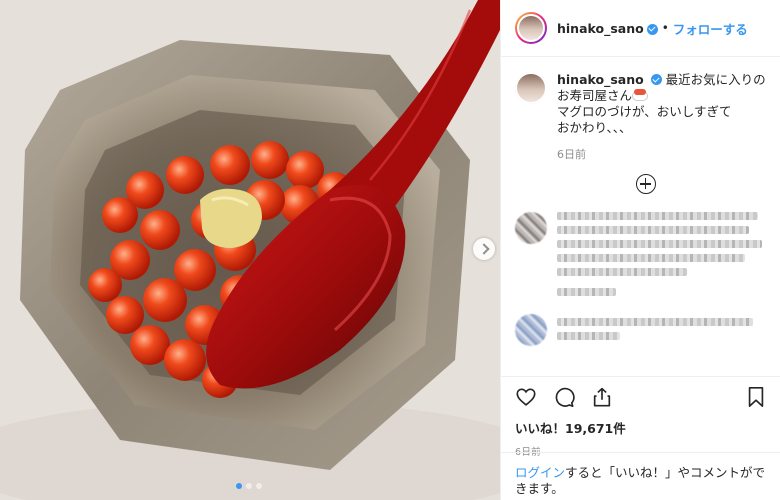  What do you see at coordinates (710, 28) in the screenshot?
I see `follow-button: フォローする` at bounding box center [710, 28].